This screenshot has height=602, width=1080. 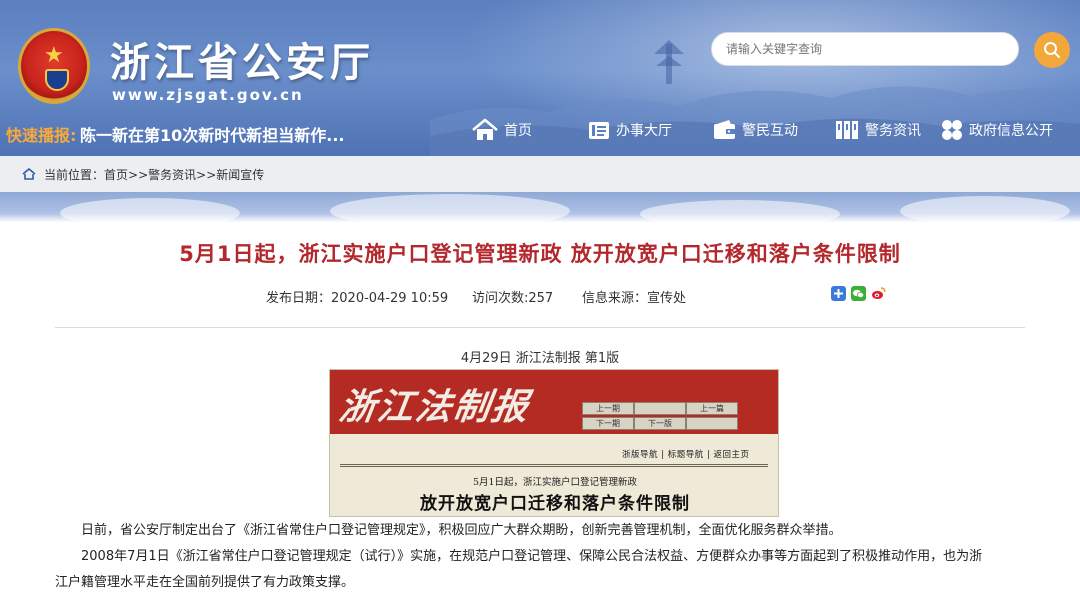 I want to click on article-paragraph: 江户籍管理水平走在全国前列提供了有力政策支撑。, so click(x=205, y=582).